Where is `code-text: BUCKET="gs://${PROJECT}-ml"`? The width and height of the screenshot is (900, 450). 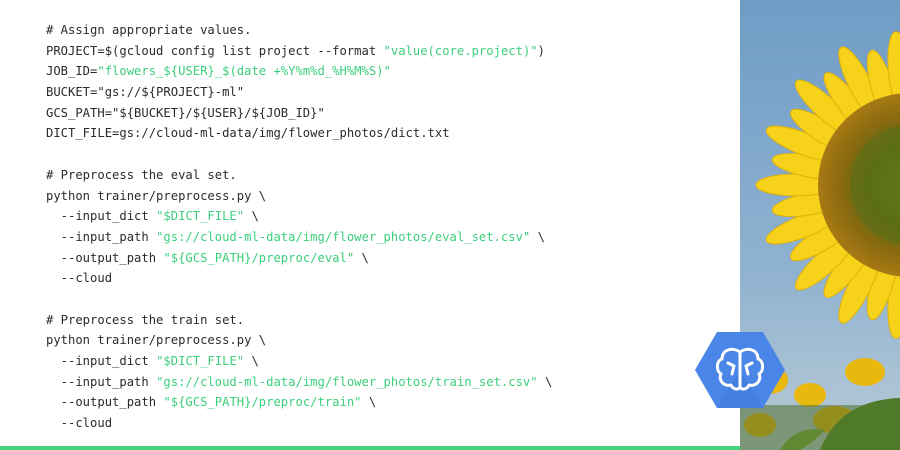
code-text: BUCKET="gs://${PROJECT}-ml" is located at coordinates (145, 92).